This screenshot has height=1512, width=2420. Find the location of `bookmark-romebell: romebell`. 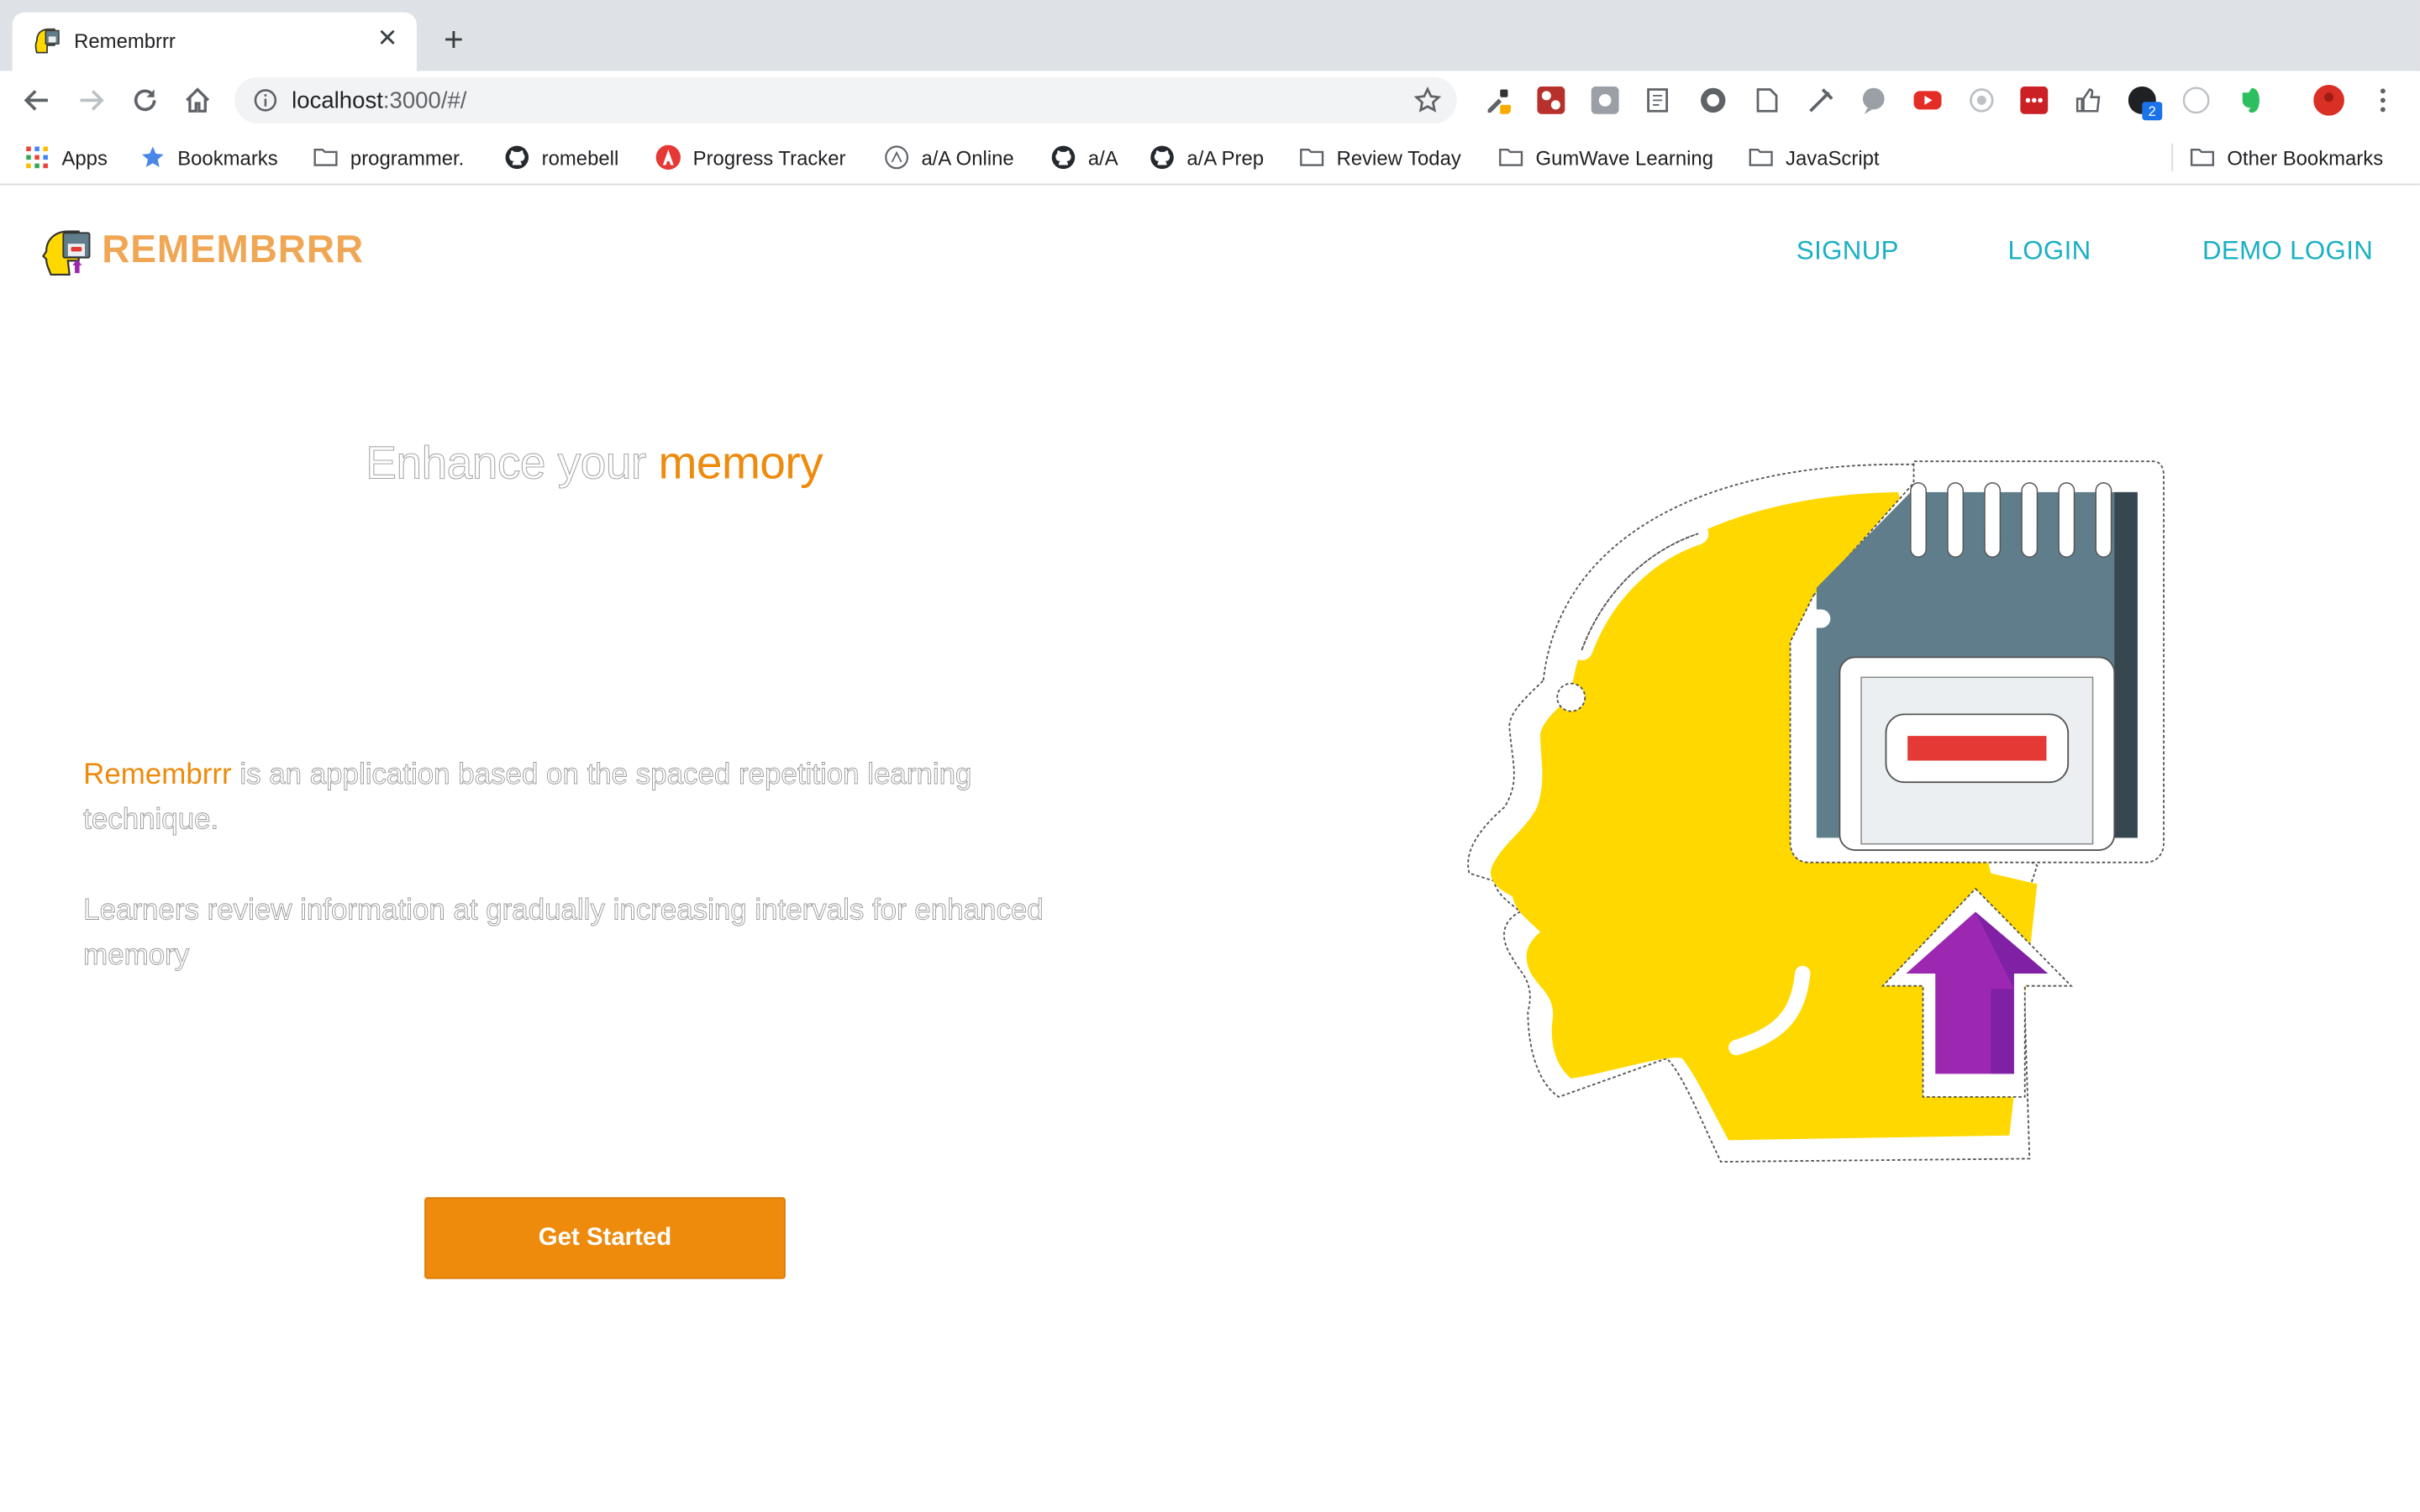

bookmark-romebell: romebell is located at coordinates (562, 157).